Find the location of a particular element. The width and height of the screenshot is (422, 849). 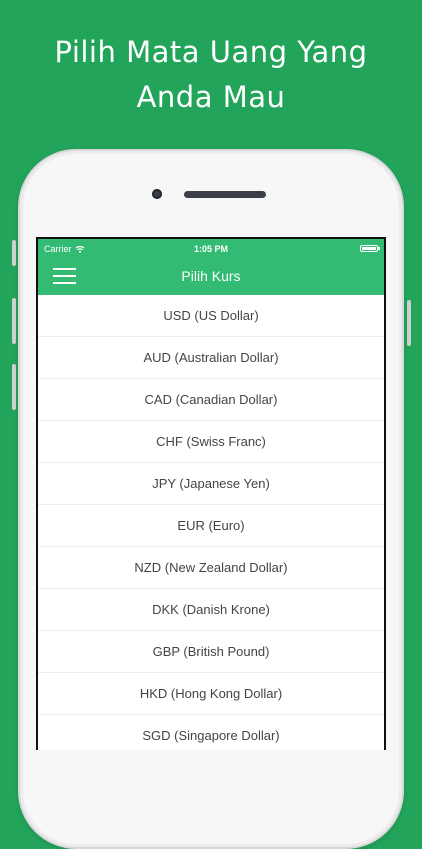

promo-headline: Pilih Mata Uang Yang Anda Mau is located at coordinates (211, 75).